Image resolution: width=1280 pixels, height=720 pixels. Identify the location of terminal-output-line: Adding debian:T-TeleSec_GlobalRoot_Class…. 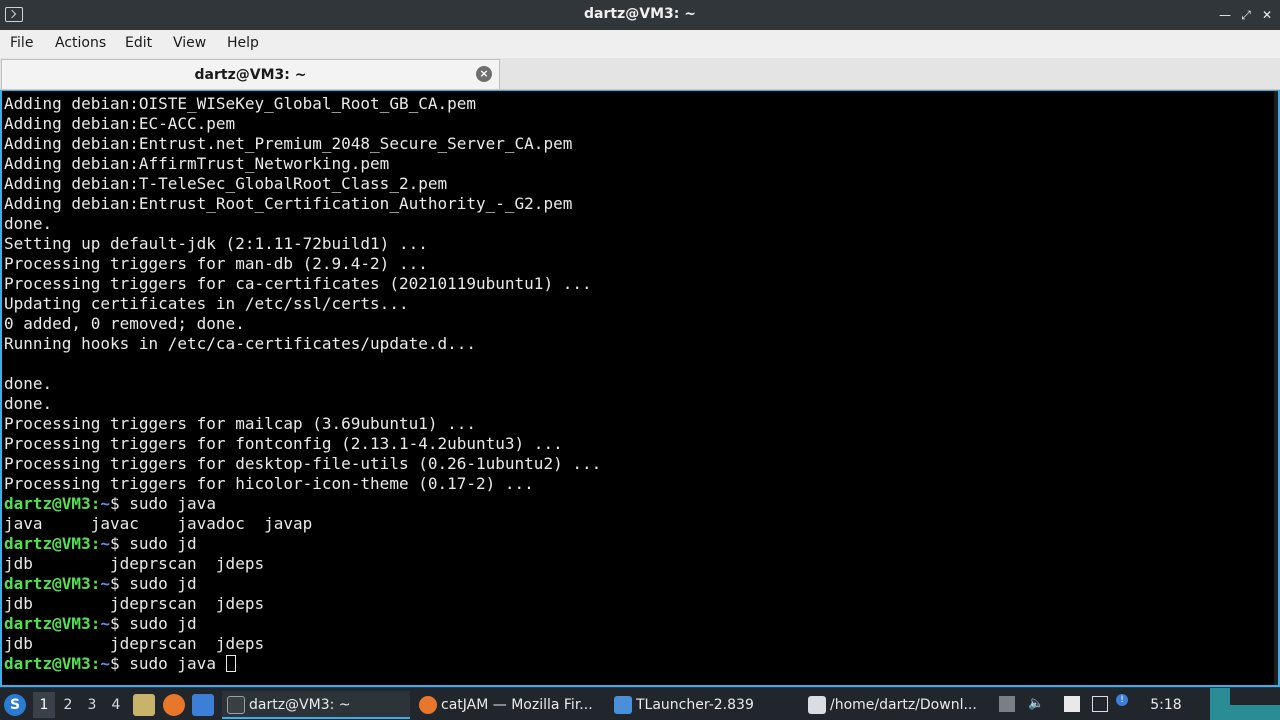
(226, 183).